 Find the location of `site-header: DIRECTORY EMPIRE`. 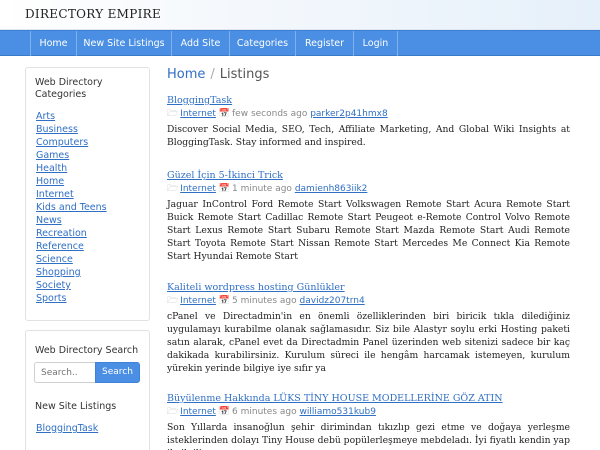

site-header: DIRECTORY EMPIRE is located at coordinates (300, 15).